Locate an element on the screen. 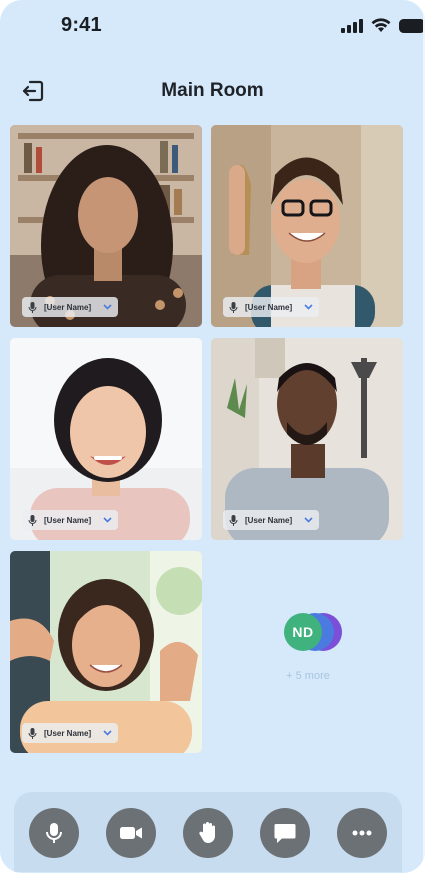 Image resolution: width=425 pixels, height=873 pixels. signal-icon is located at coordinates (352, 25).